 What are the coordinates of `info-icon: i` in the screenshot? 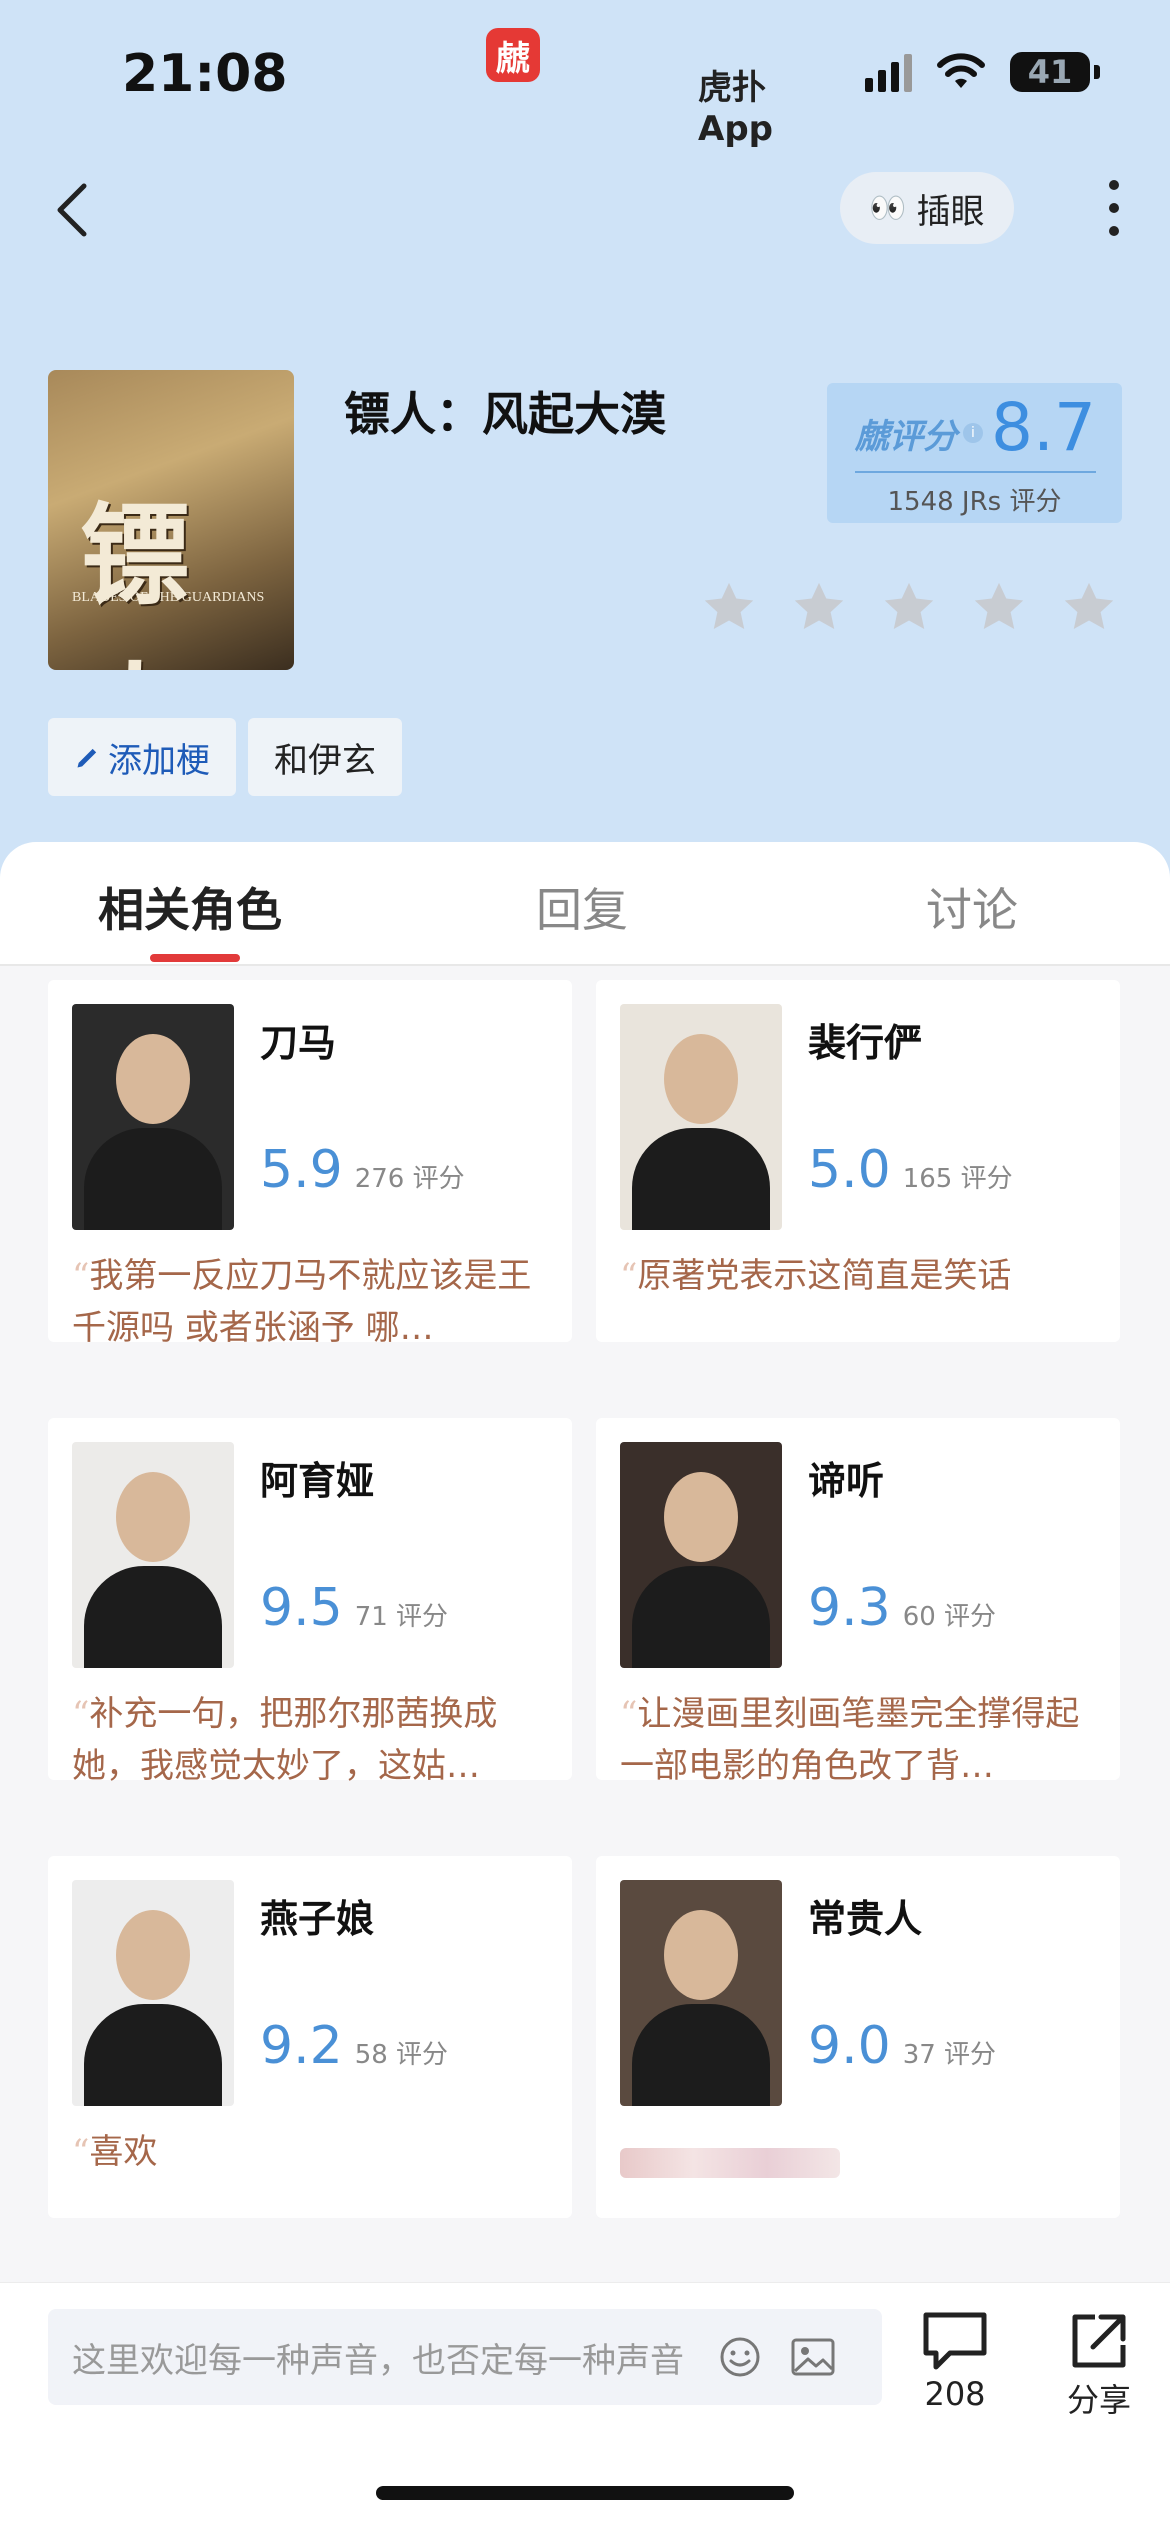 It's located at (973, 433).